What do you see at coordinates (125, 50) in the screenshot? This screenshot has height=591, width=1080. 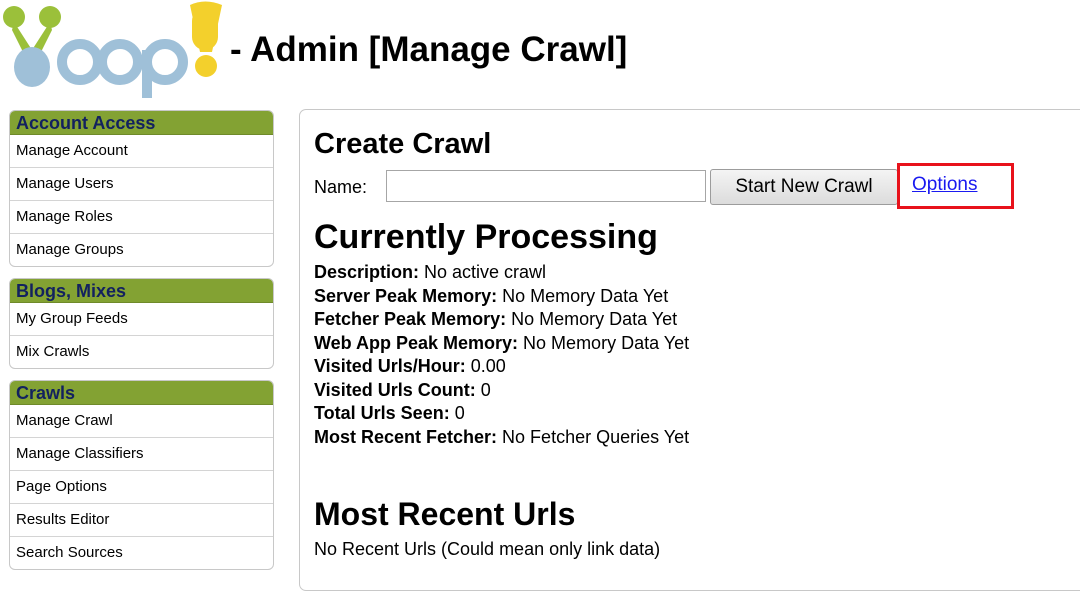 I see `yioop-logo` at bounding box center [125, 50].